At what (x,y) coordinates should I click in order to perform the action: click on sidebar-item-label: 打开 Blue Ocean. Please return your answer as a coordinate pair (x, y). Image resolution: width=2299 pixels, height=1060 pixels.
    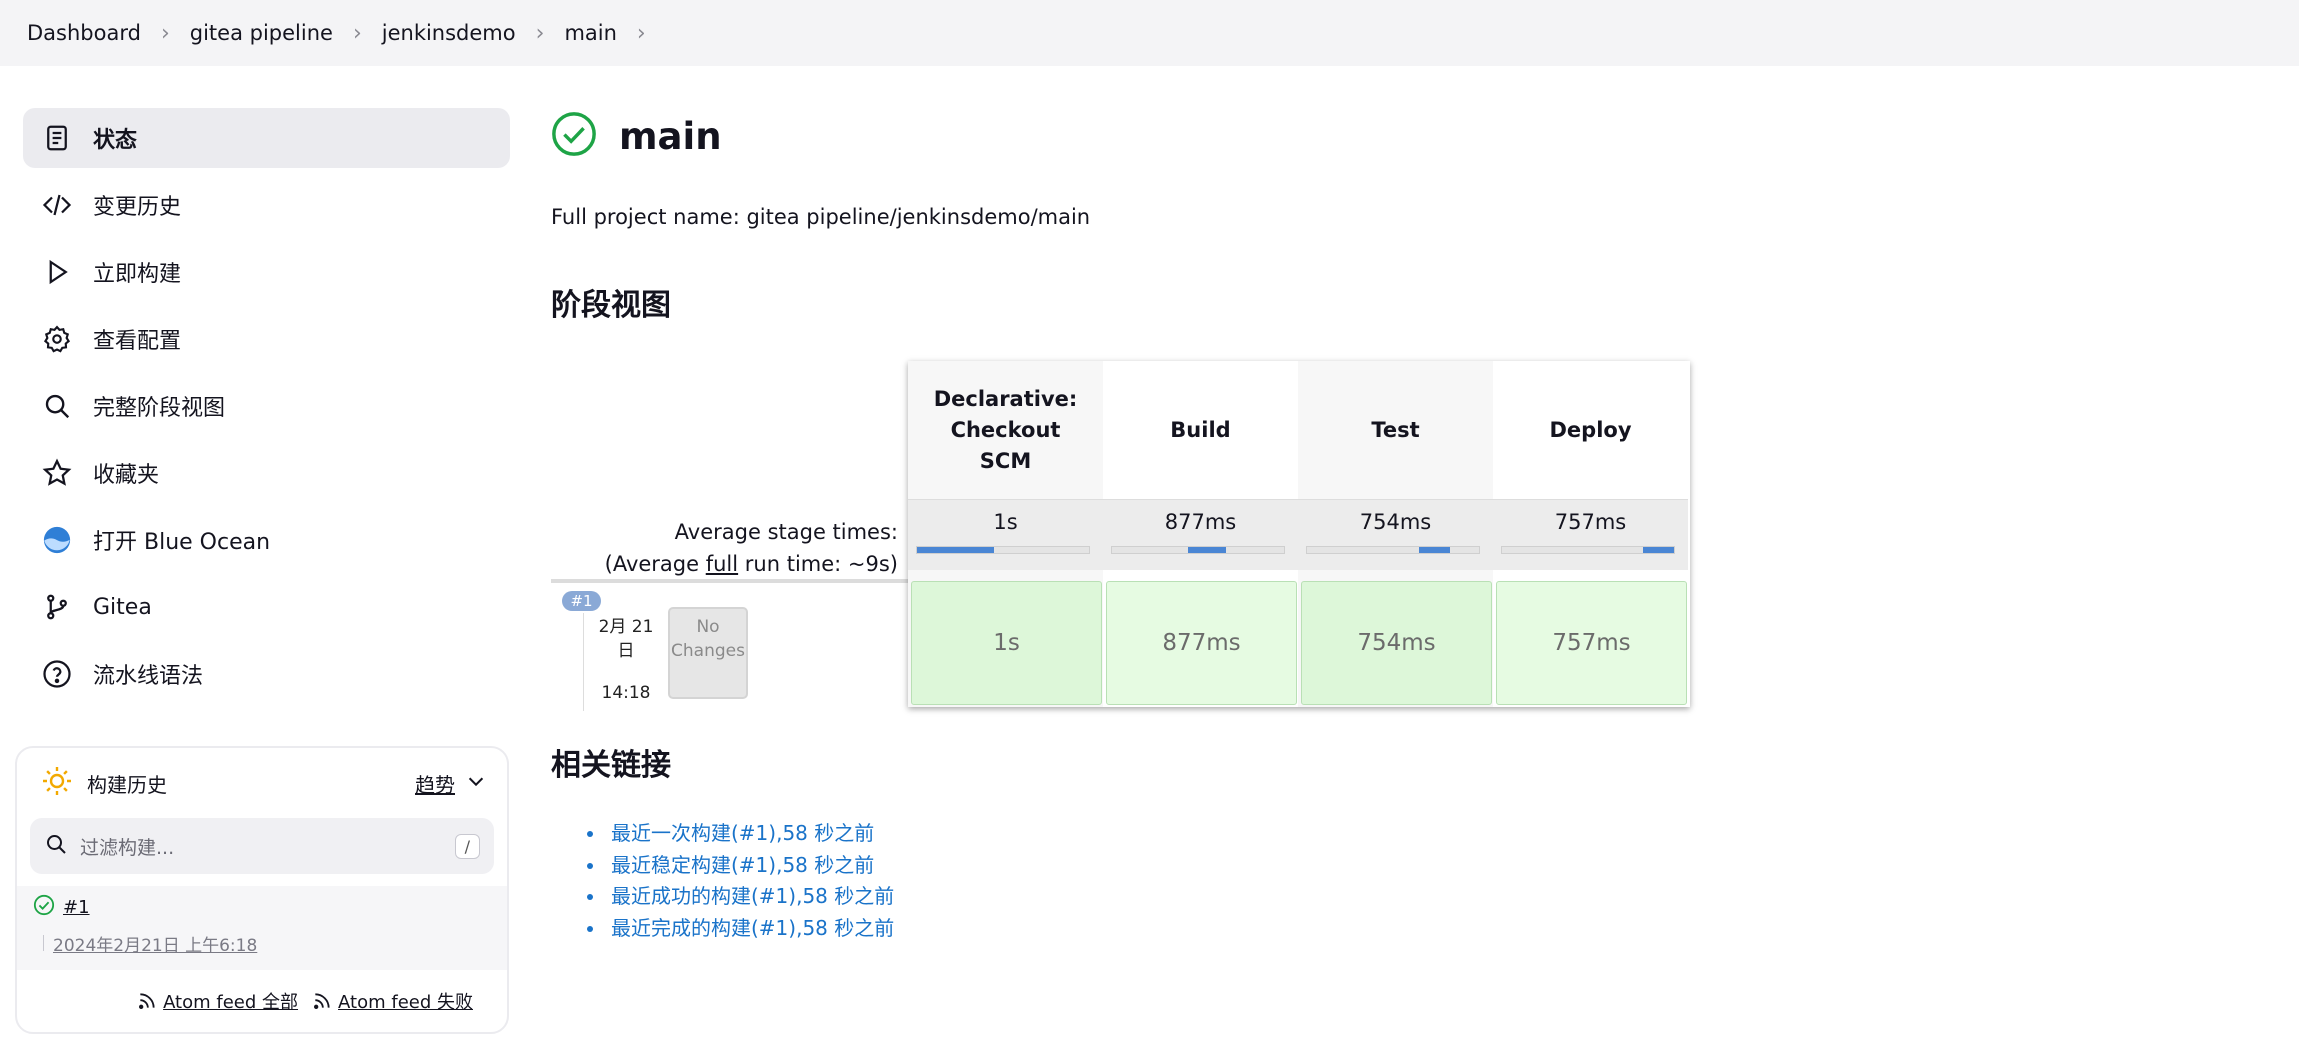
    Looking at the image, I should click on (182, 542).